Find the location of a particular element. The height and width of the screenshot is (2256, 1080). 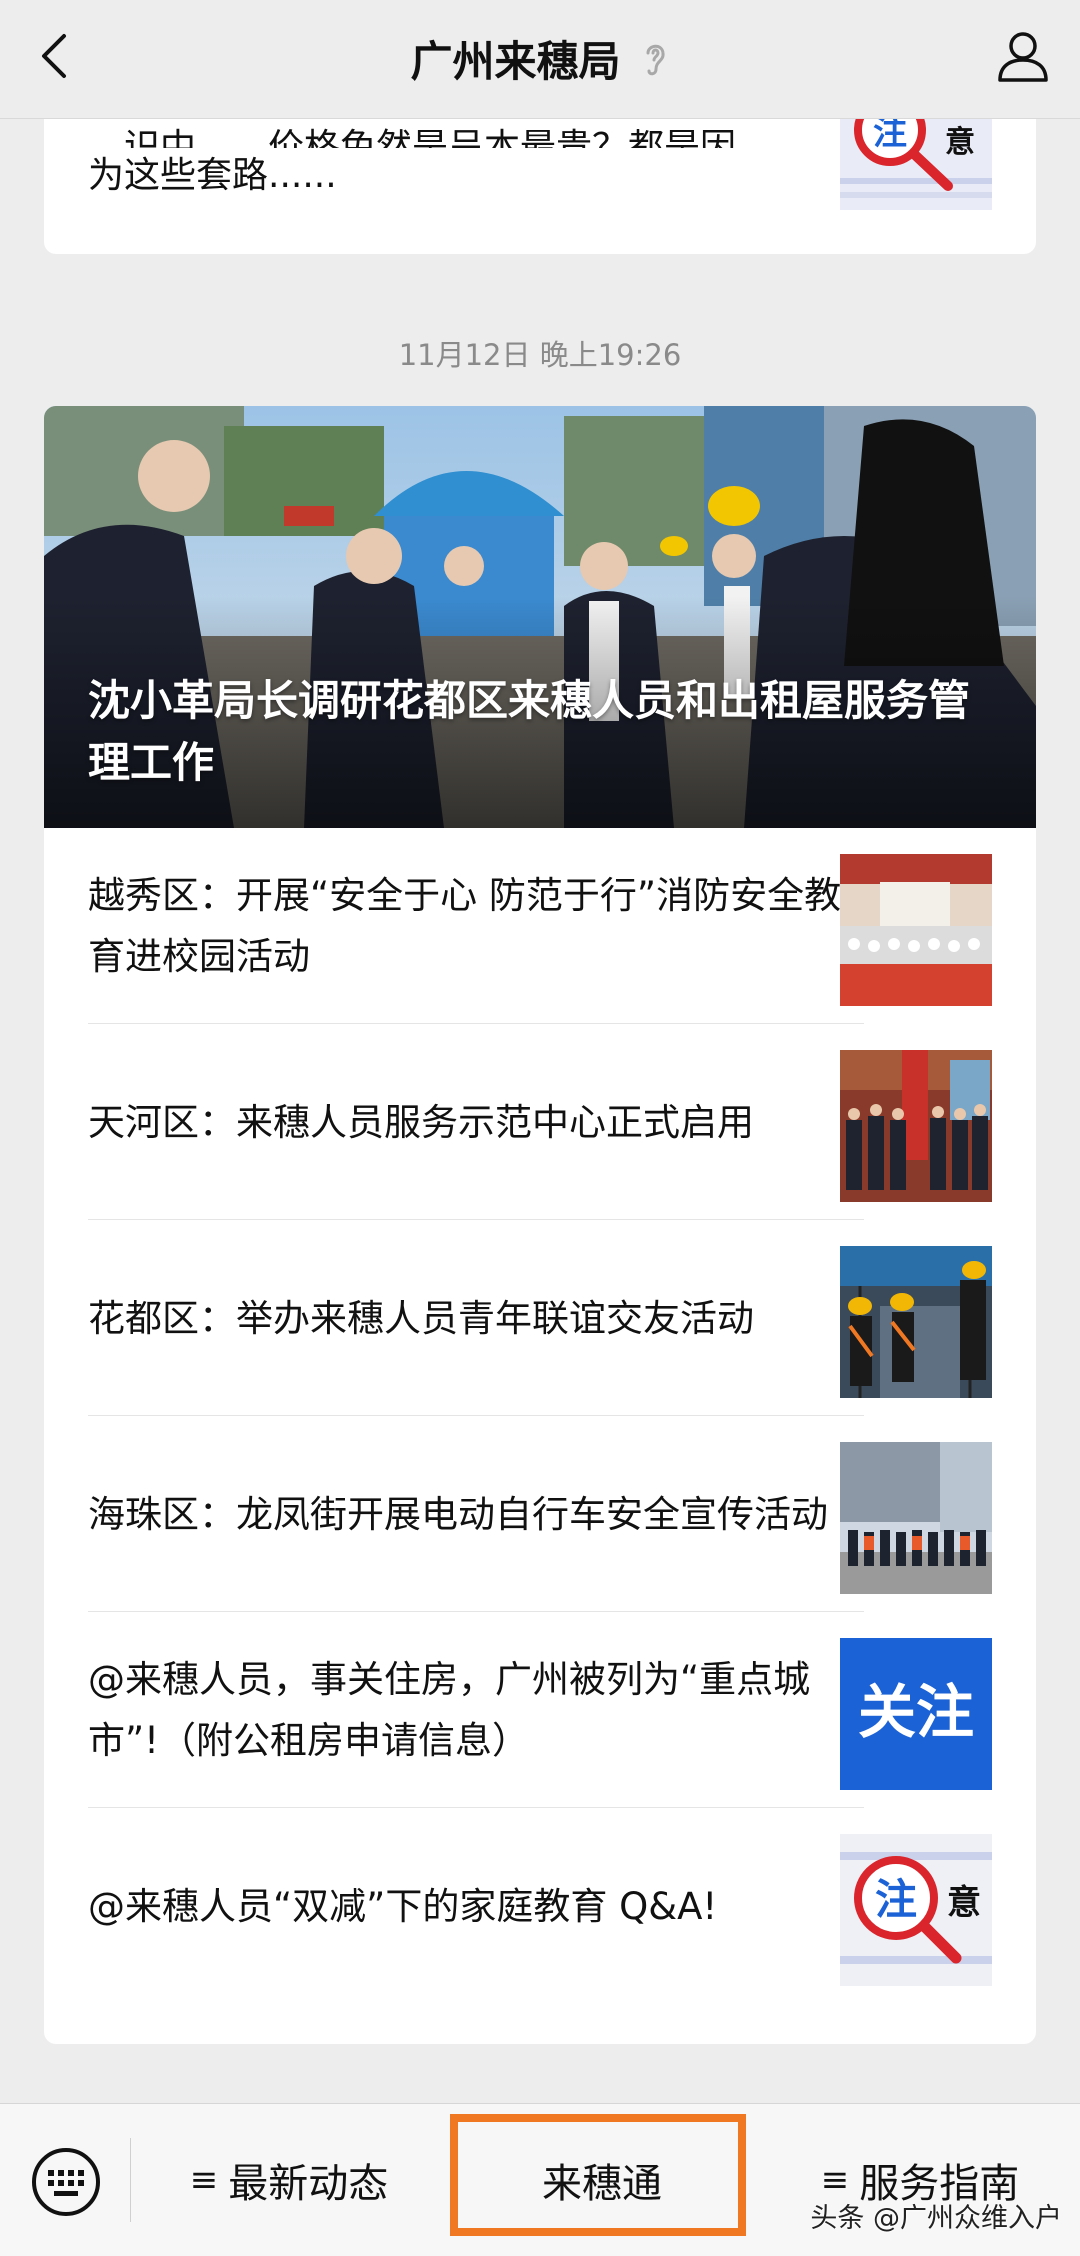

profile-button is located at coordinates (1023, 57).